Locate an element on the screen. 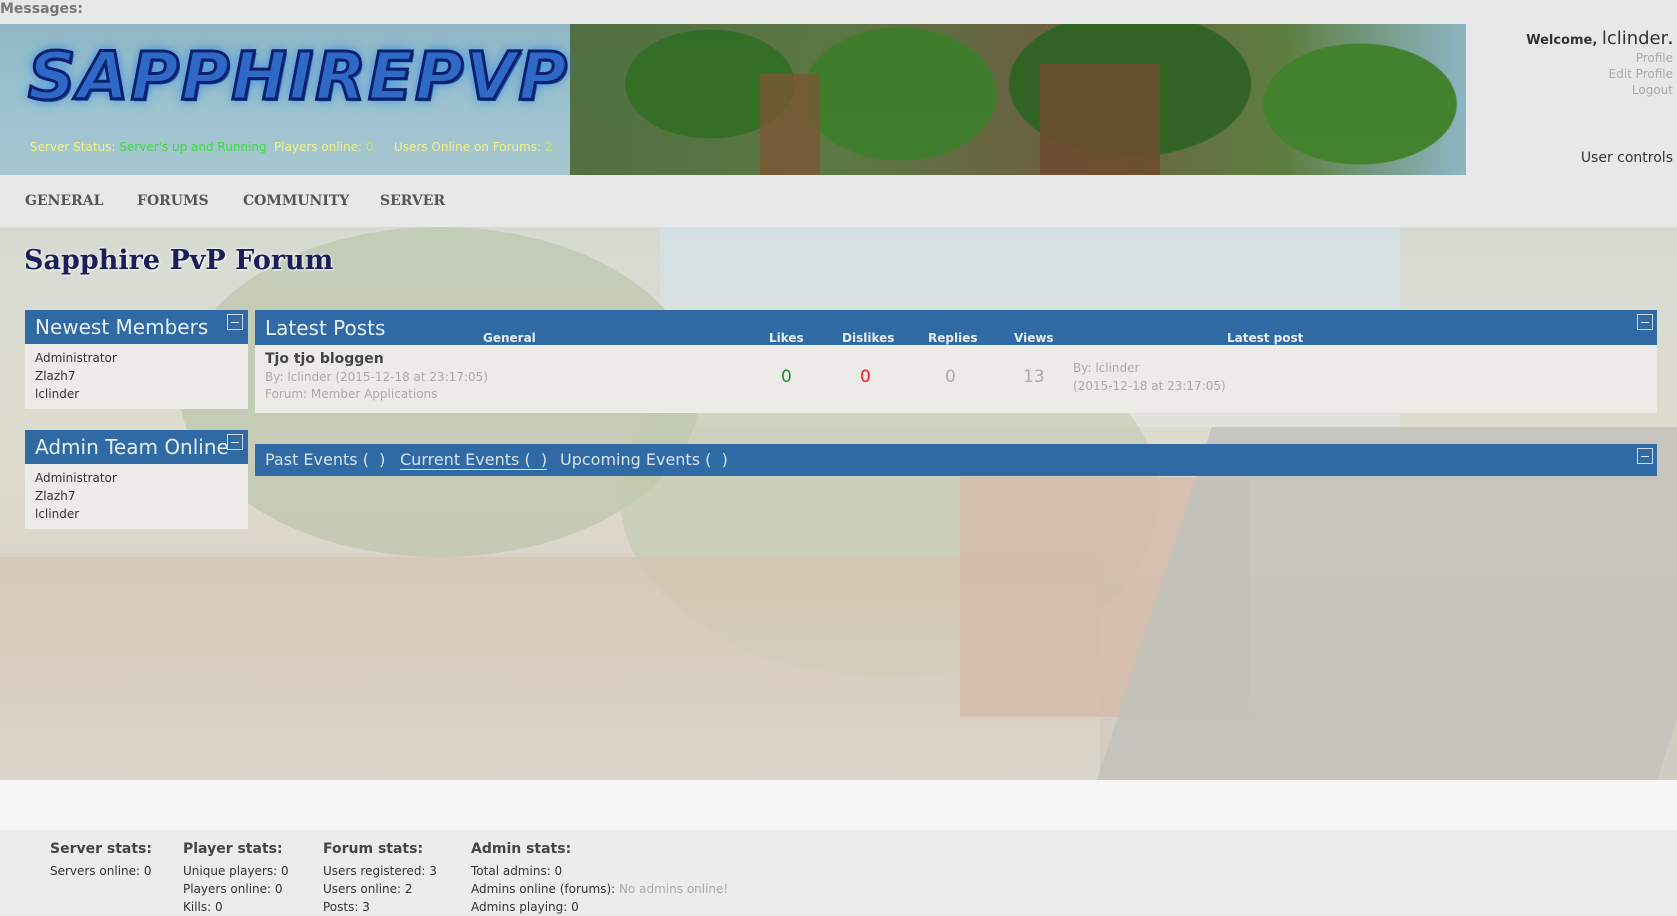 Image resolution: width=1677 pixels, height=916 pixels. member-item: Zlazh7 is located at coordinates (136, 376).